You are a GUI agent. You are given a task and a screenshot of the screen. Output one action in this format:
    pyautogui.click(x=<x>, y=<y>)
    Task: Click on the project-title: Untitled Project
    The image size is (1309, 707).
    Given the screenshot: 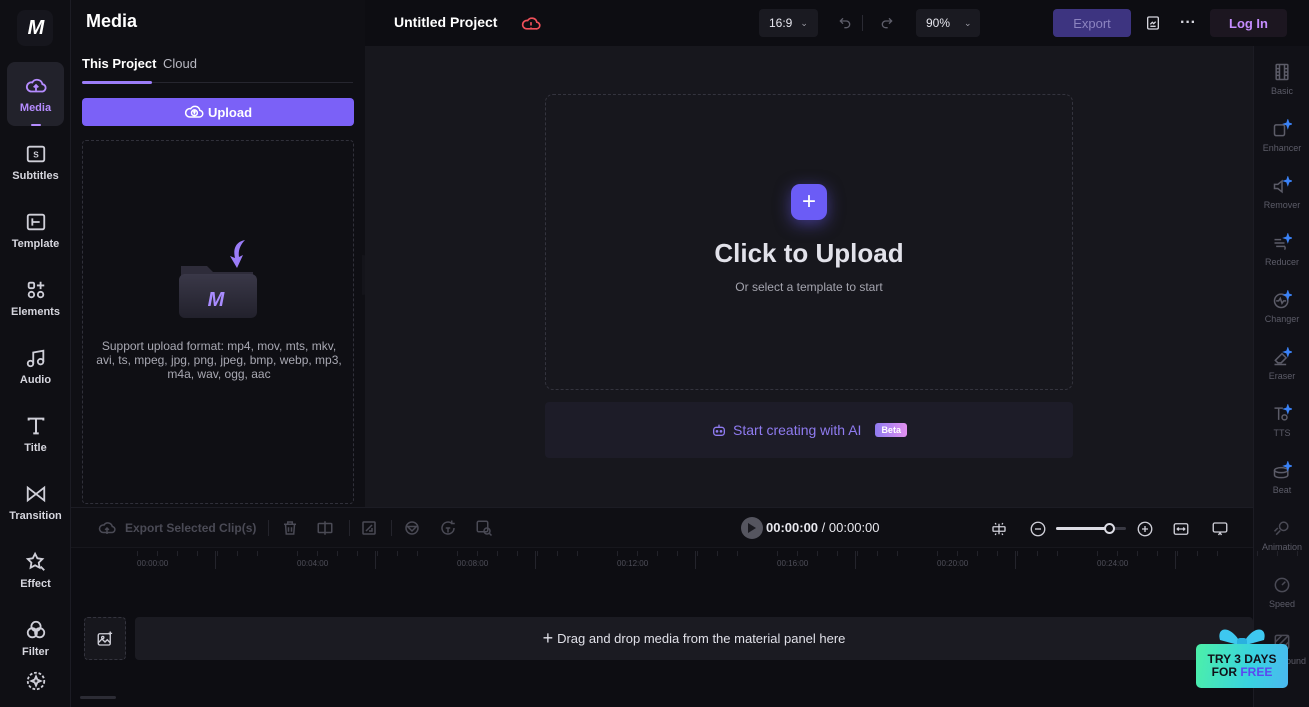 What is the action you would take?
    pyautogui.click(x=445, y=22)
    